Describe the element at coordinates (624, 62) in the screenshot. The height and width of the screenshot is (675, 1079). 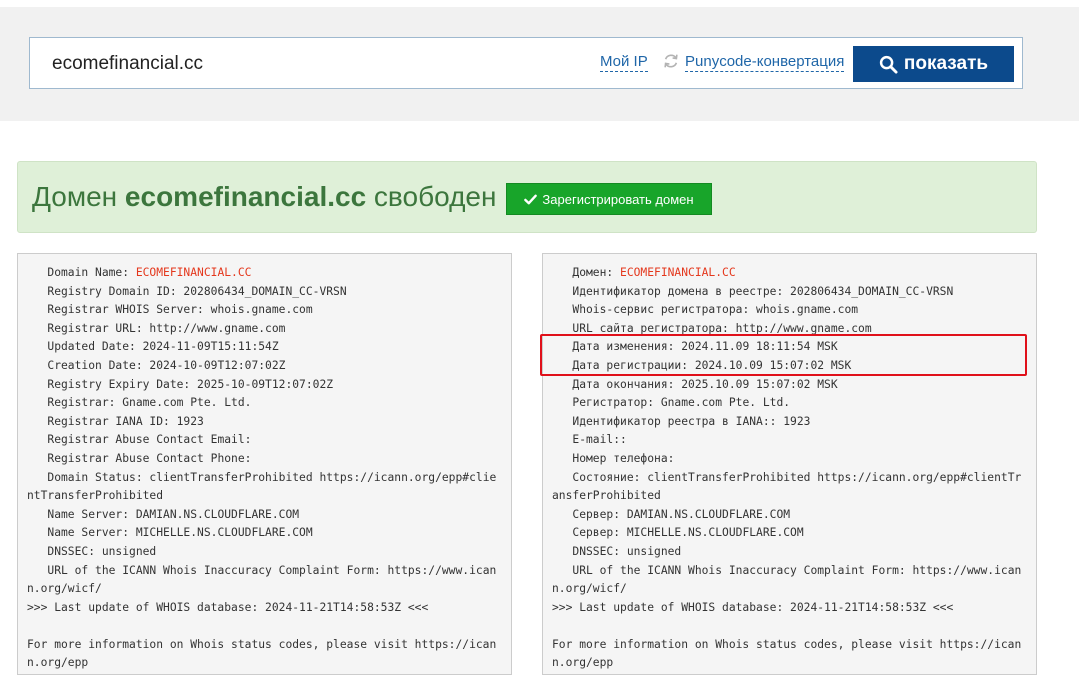
I see `my-ip-link: Мой IP` at that location.